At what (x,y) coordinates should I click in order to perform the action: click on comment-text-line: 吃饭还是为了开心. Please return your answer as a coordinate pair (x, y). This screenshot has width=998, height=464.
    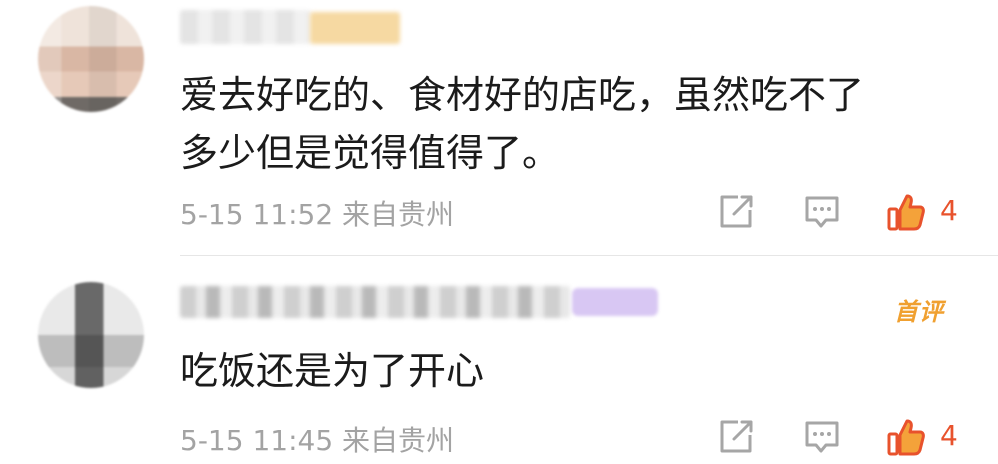
    Looking at the image, I should click on (332, 371).